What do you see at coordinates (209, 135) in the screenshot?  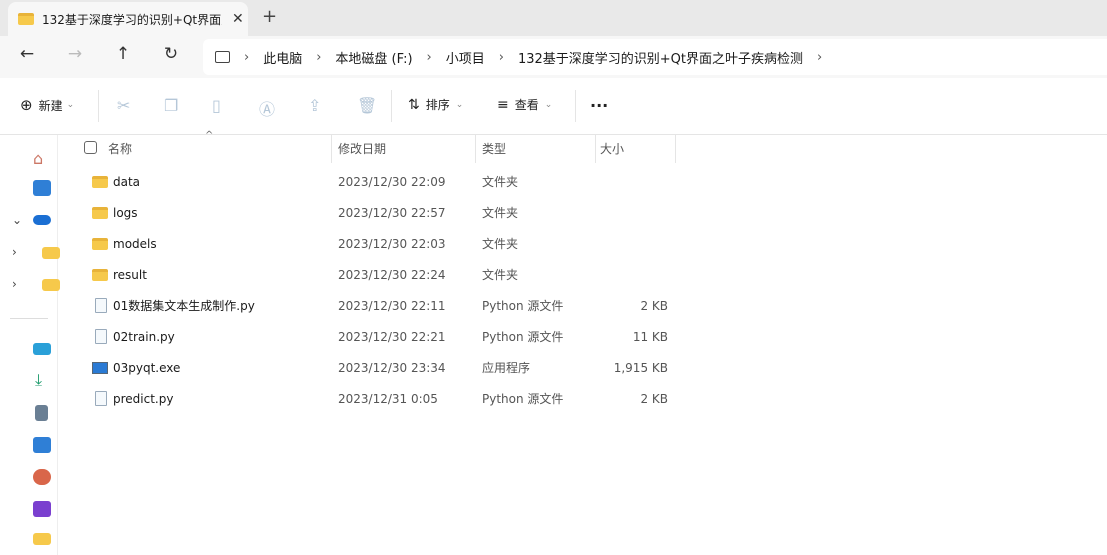 I see `sort-ascending-icon: ^` at bounding box center [209, 135].